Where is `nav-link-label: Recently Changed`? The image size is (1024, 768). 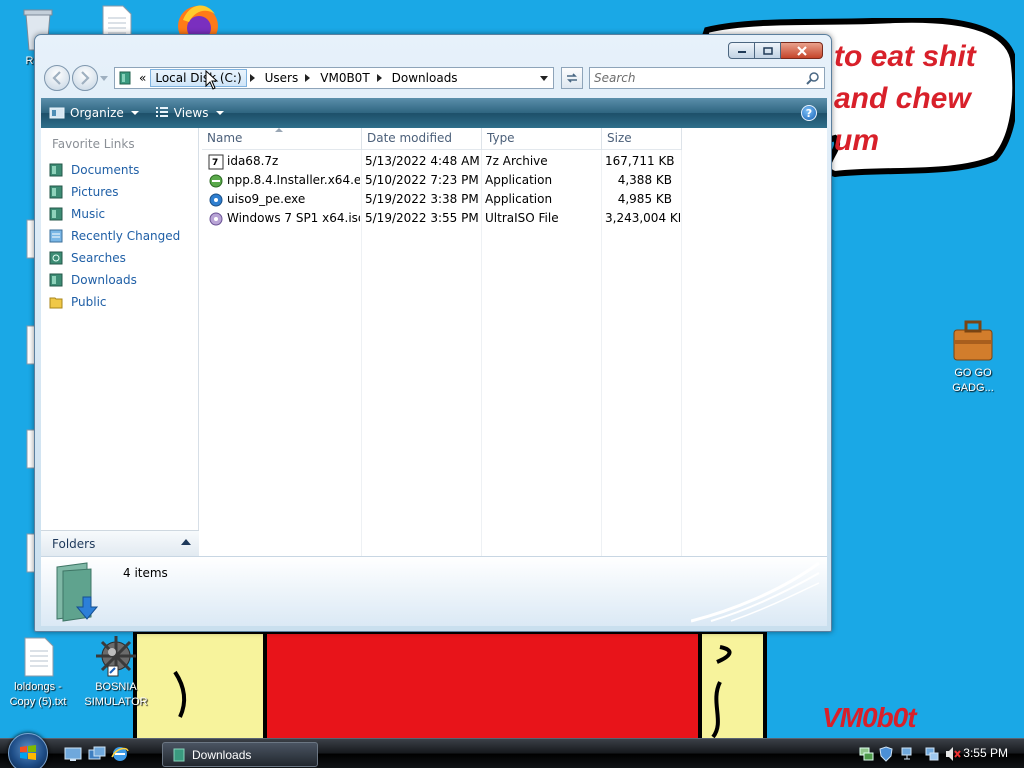 nav-link-label: Recently Changed is located at coordinates (126, 236).